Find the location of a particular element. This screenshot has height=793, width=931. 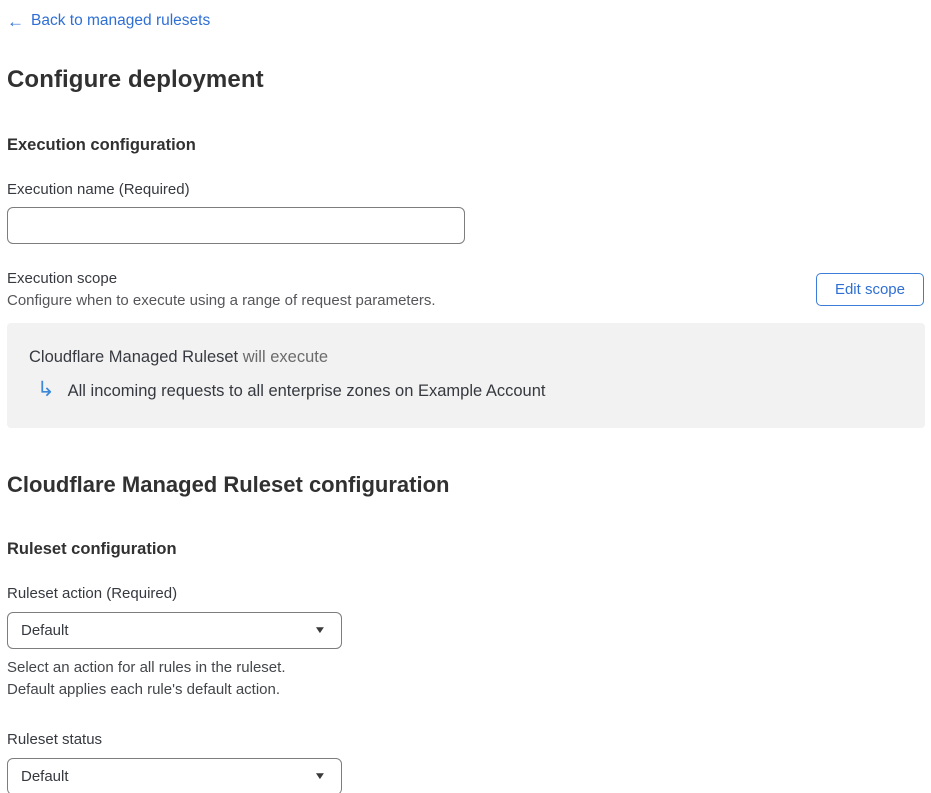

ruleset-status-label: Ruleset status is located at coordinates (55, 739).